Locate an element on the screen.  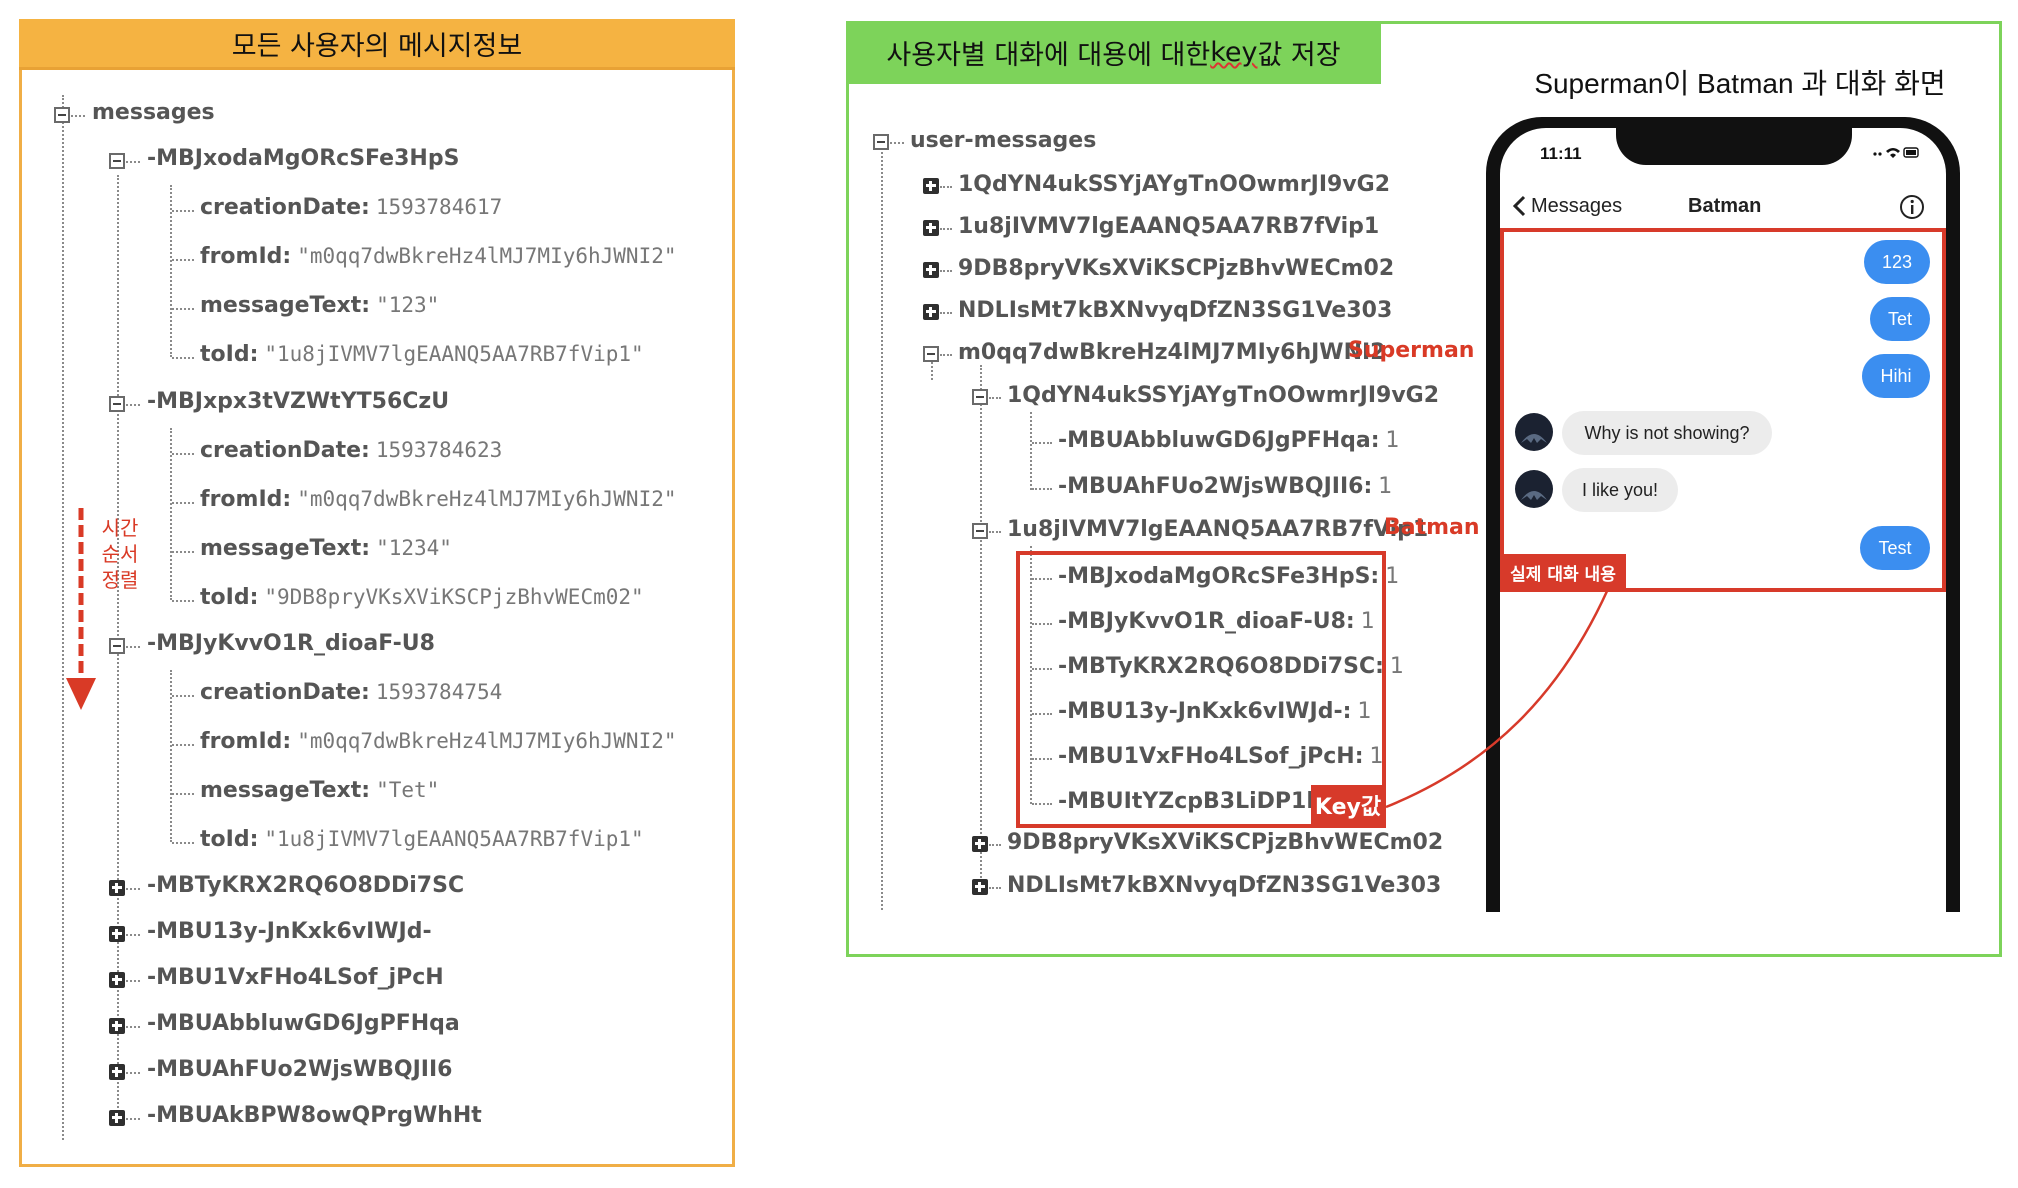
field-value: 1593784623 is located at coordinates (439, 450).